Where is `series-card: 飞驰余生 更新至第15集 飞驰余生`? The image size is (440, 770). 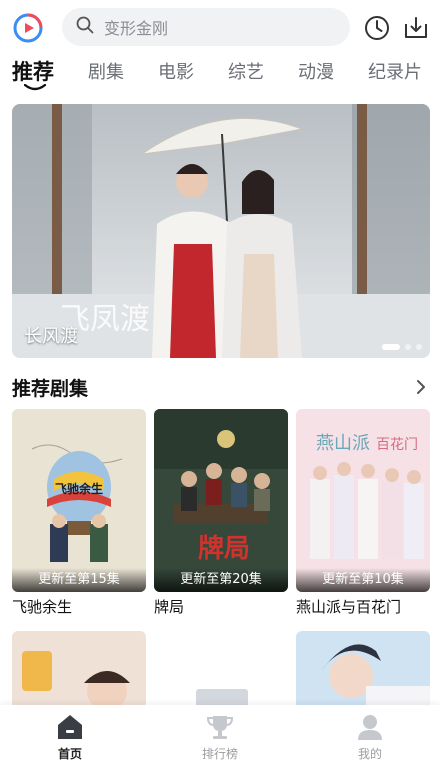 series-card: 飞驰余生 更新至第15集 飞驰余生 is located at coordinates (79, 513).